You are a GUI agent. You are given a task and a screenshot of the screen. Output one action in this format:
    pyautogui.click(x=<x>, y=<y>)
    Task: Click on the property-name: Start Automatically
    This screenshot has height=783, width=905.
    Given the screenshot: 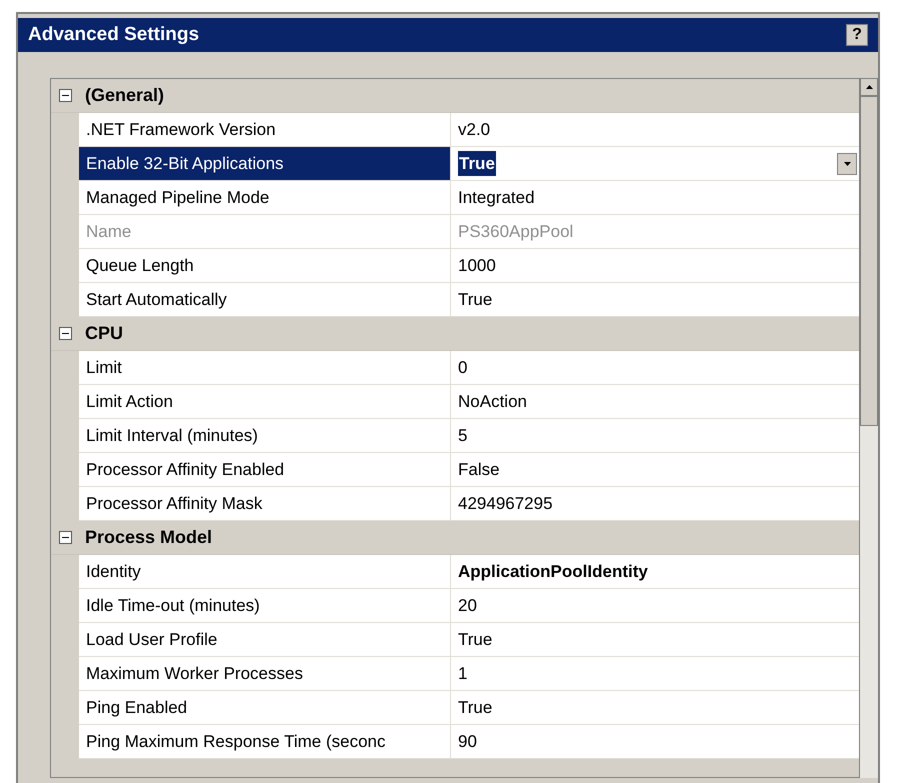 What is the action you would take?
    pyautogui.click(x=265, y=300)
    